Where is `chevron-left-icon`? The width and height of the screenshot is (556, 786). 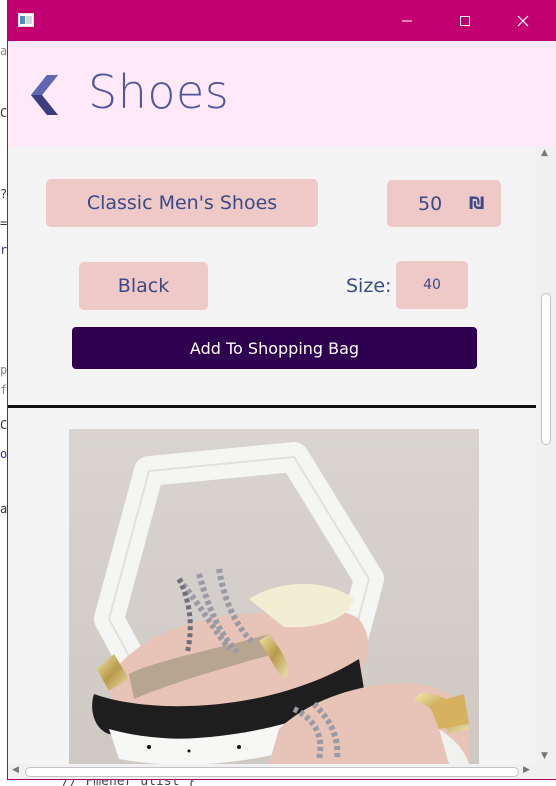
chevron-left-icon is located at coordinates (44, 95).